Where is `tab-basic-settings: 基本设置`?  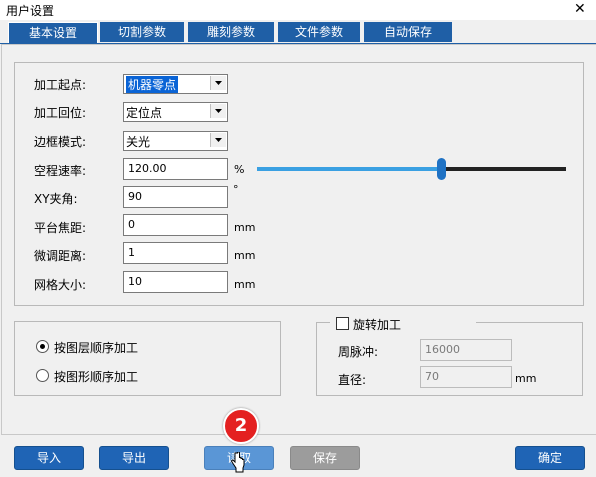
tab-basic-settings: 基本设置 is located at coordinates (53, 33).